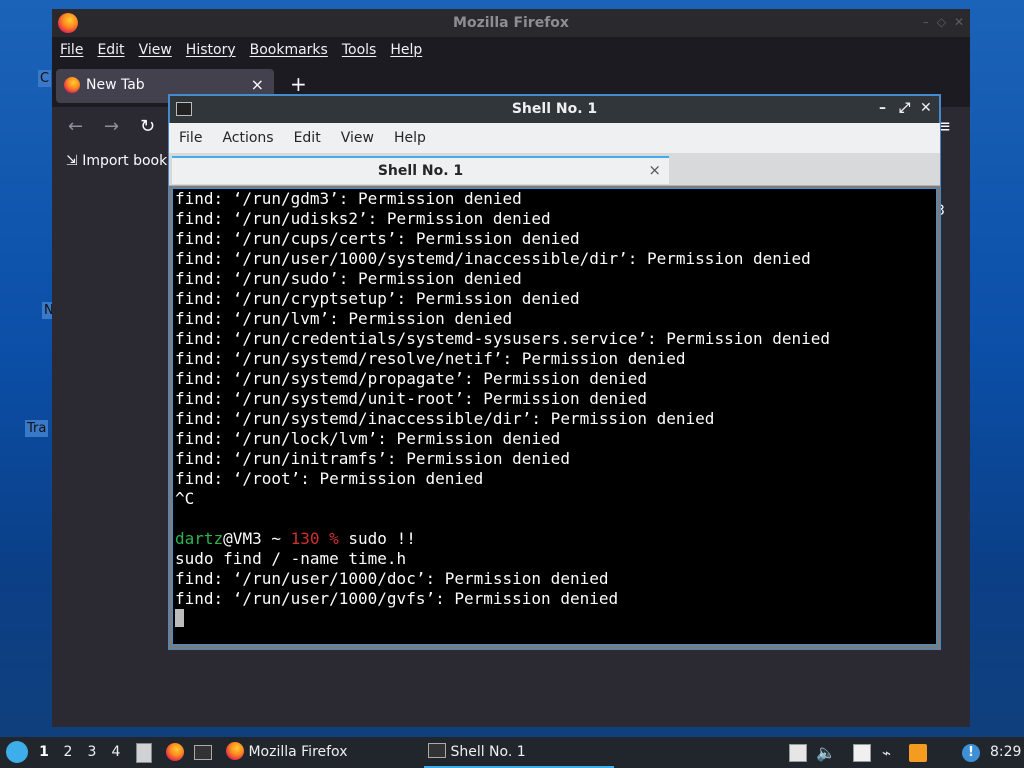 The width and height of the screenshot is (1024, 768). What do you see at coordinates (185, 498) in the screenshot?
I see `output-line: ^C` at bounding box center [185, 498].